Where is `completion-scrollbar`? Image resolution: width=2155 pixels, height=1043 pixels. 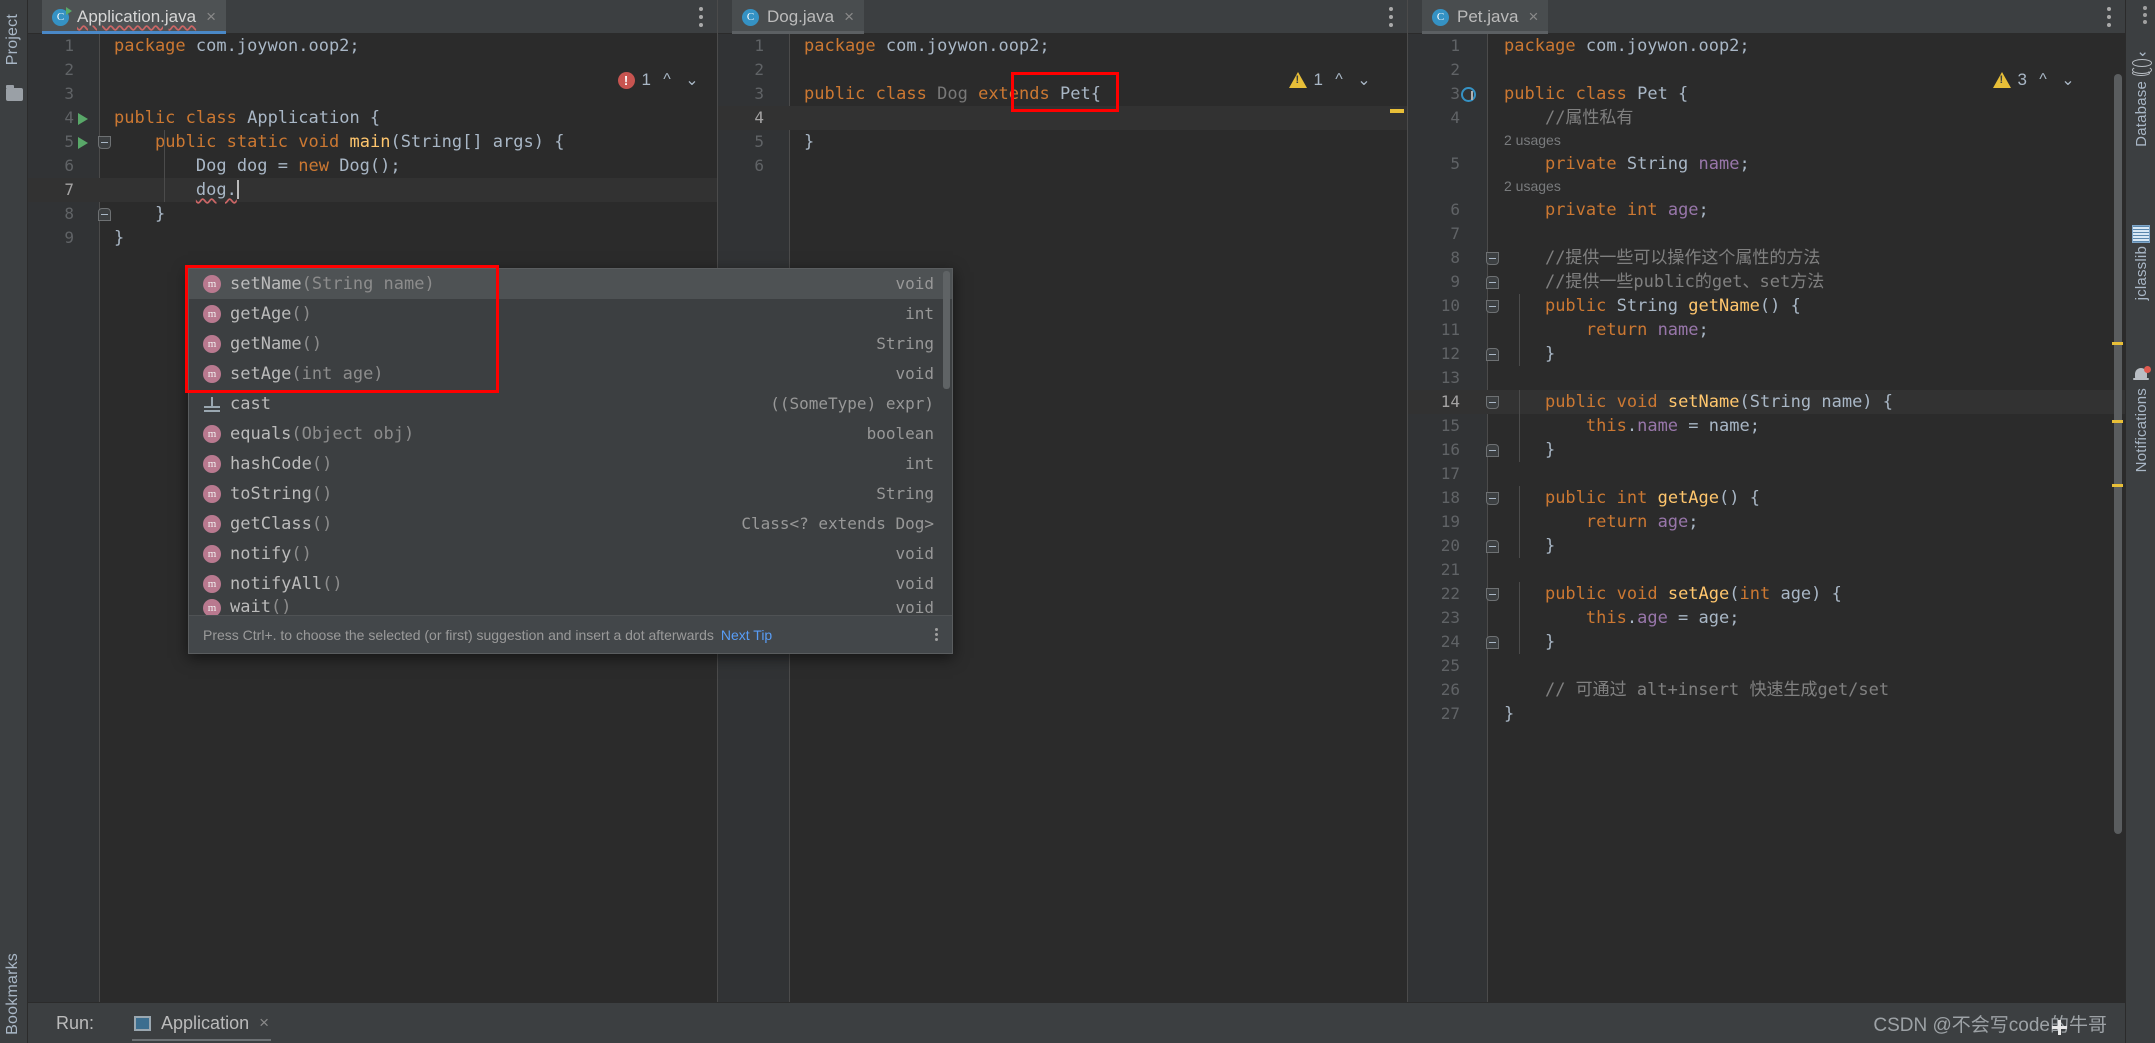
completion-scrollbar is located at coordinates (946, 330).